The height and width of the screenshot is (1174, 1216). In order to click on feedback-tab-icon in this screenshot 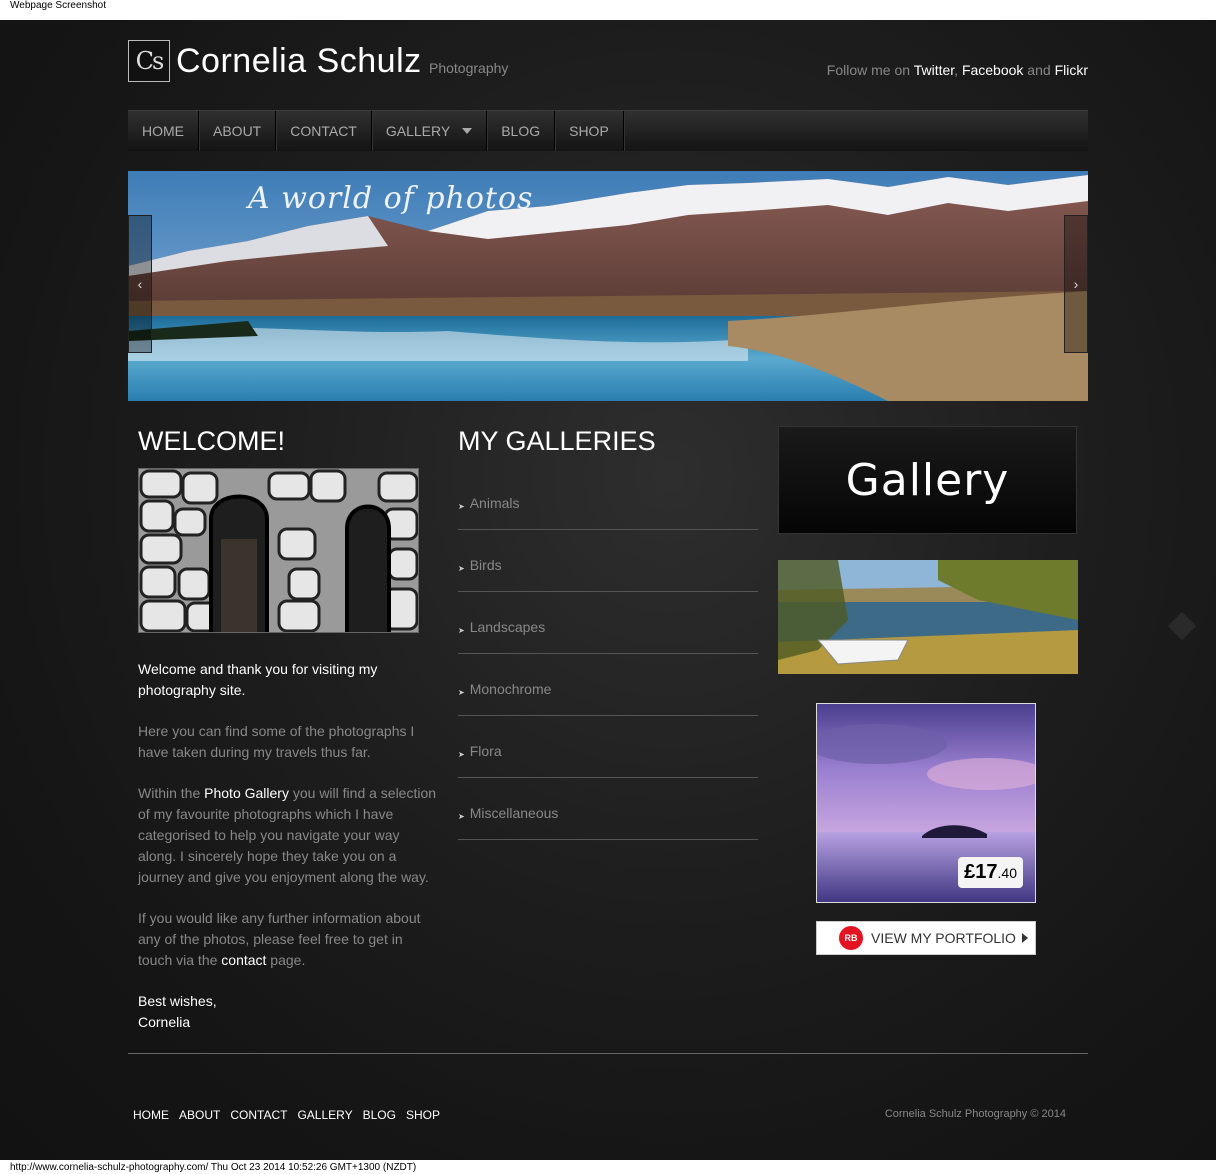, I will do `click(1182, 626)`.